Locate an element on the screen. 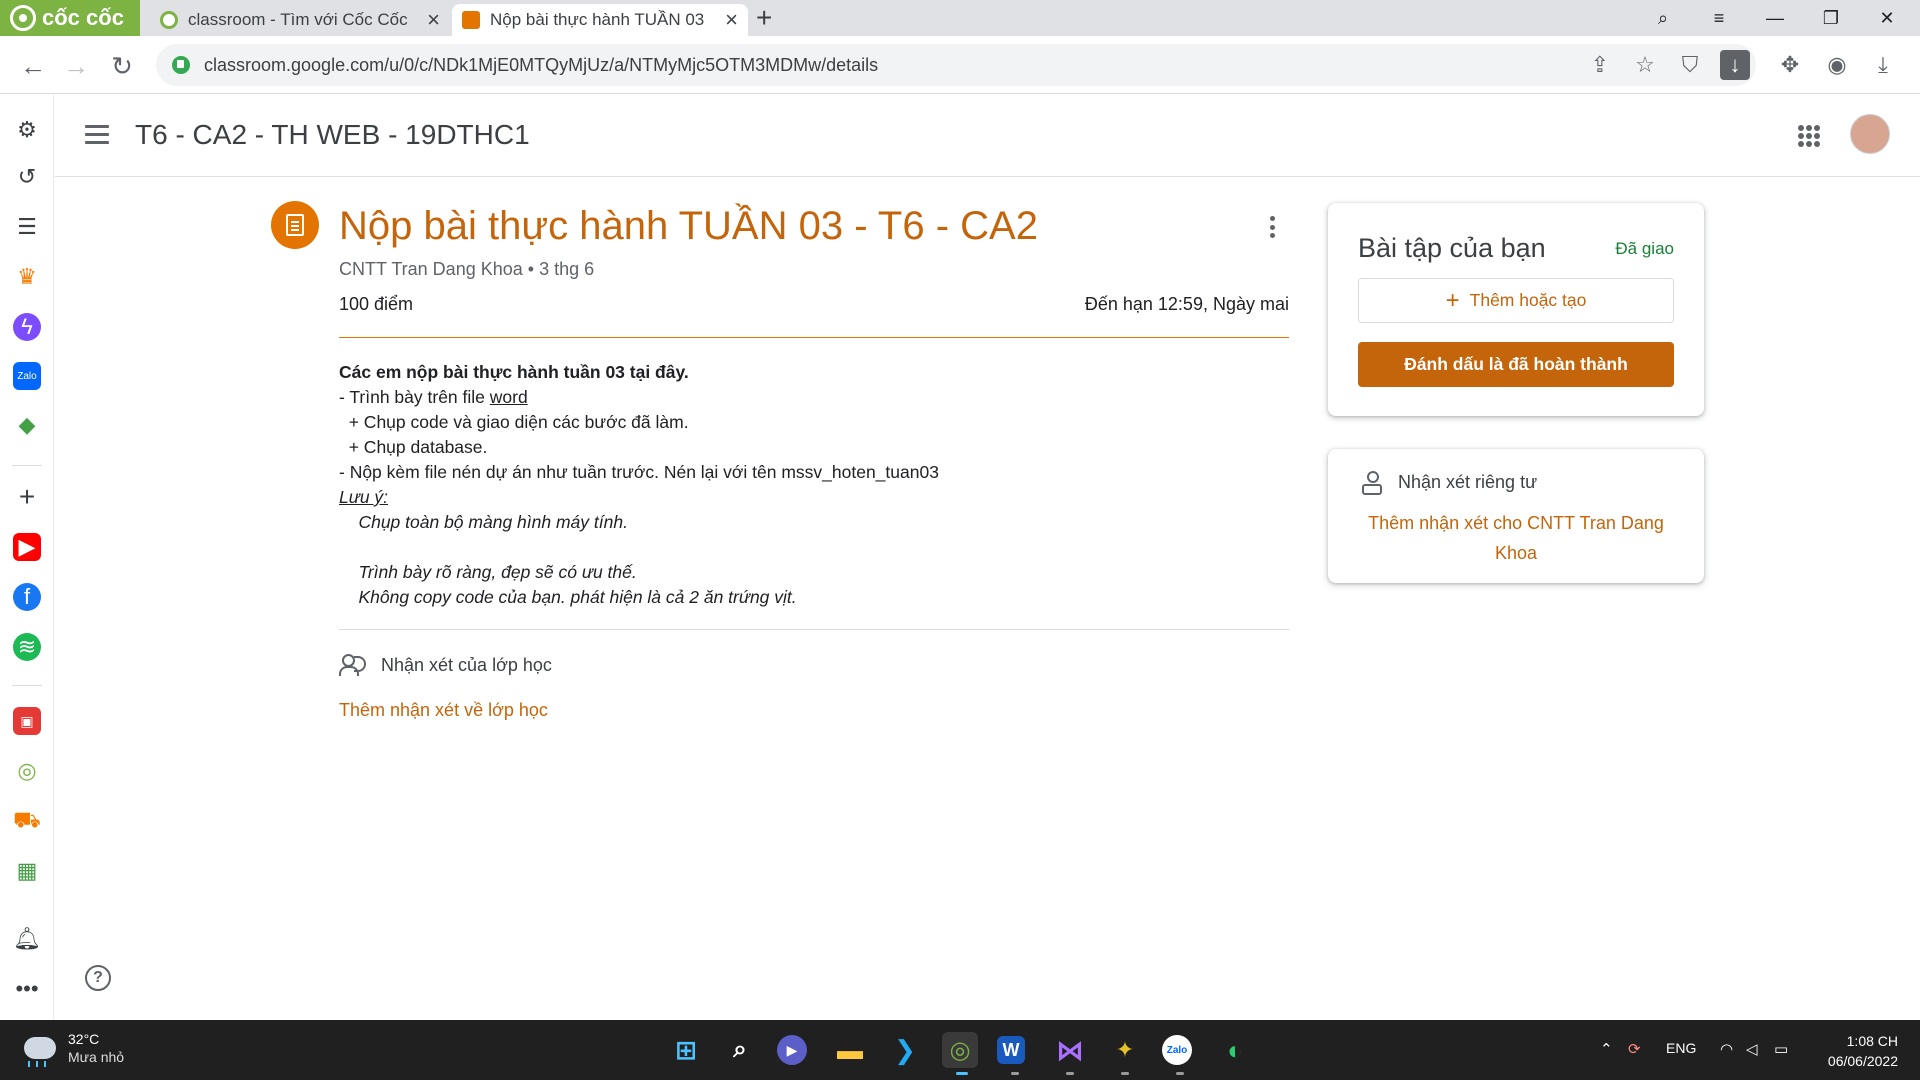  main-menu-icon is located at coordinates (97, 135).